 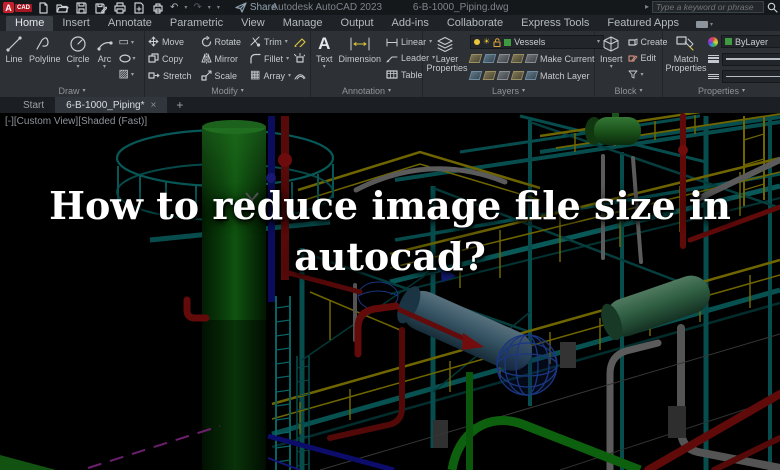 I want to click on dimension-tool: Dimension, so click(x=360, y=58).